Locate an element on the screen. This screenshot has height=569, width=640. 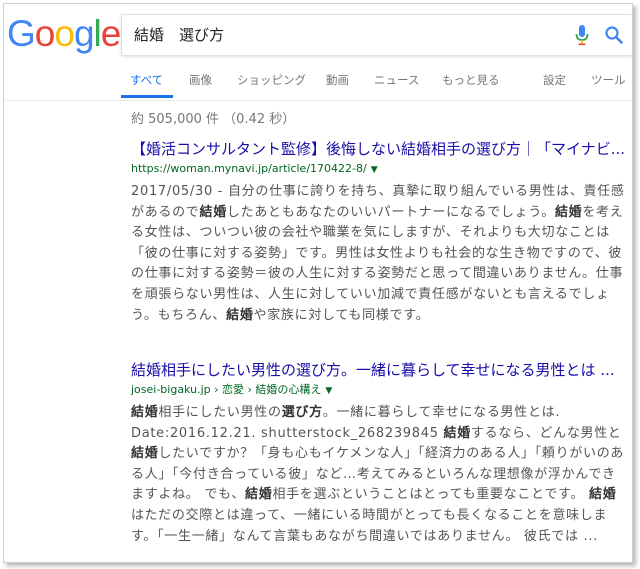
tab-shopping: ショッピング is located at coordinates (271, 80).